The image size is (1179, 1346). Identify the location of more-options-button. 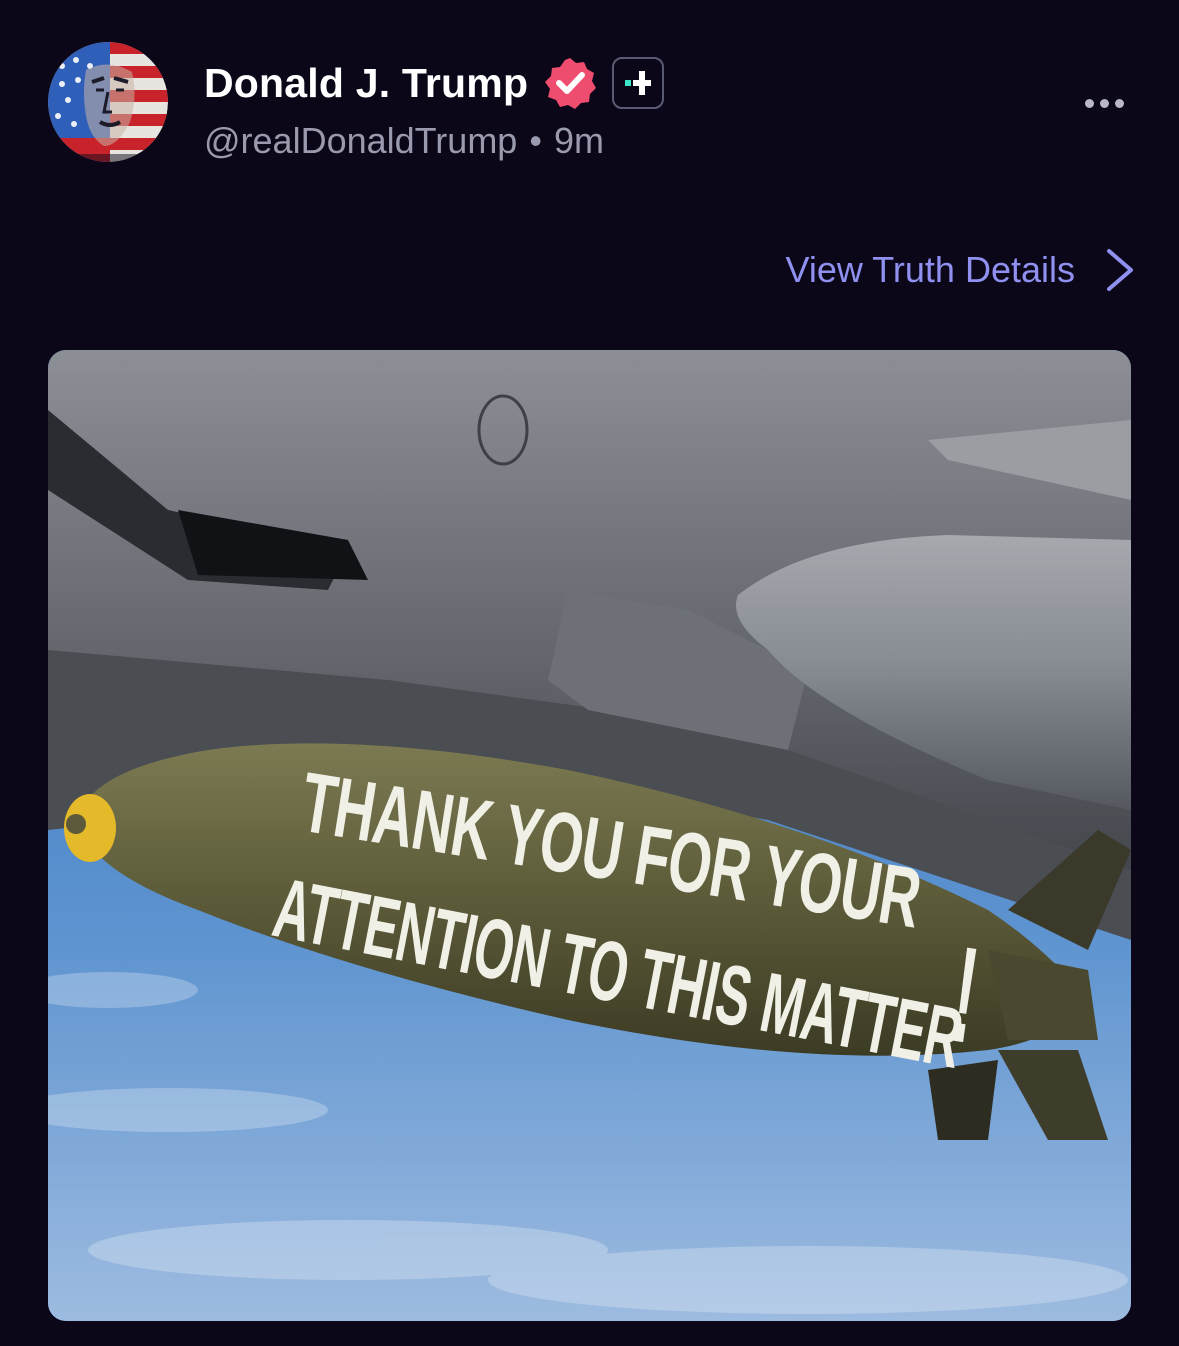
(1104, 103).